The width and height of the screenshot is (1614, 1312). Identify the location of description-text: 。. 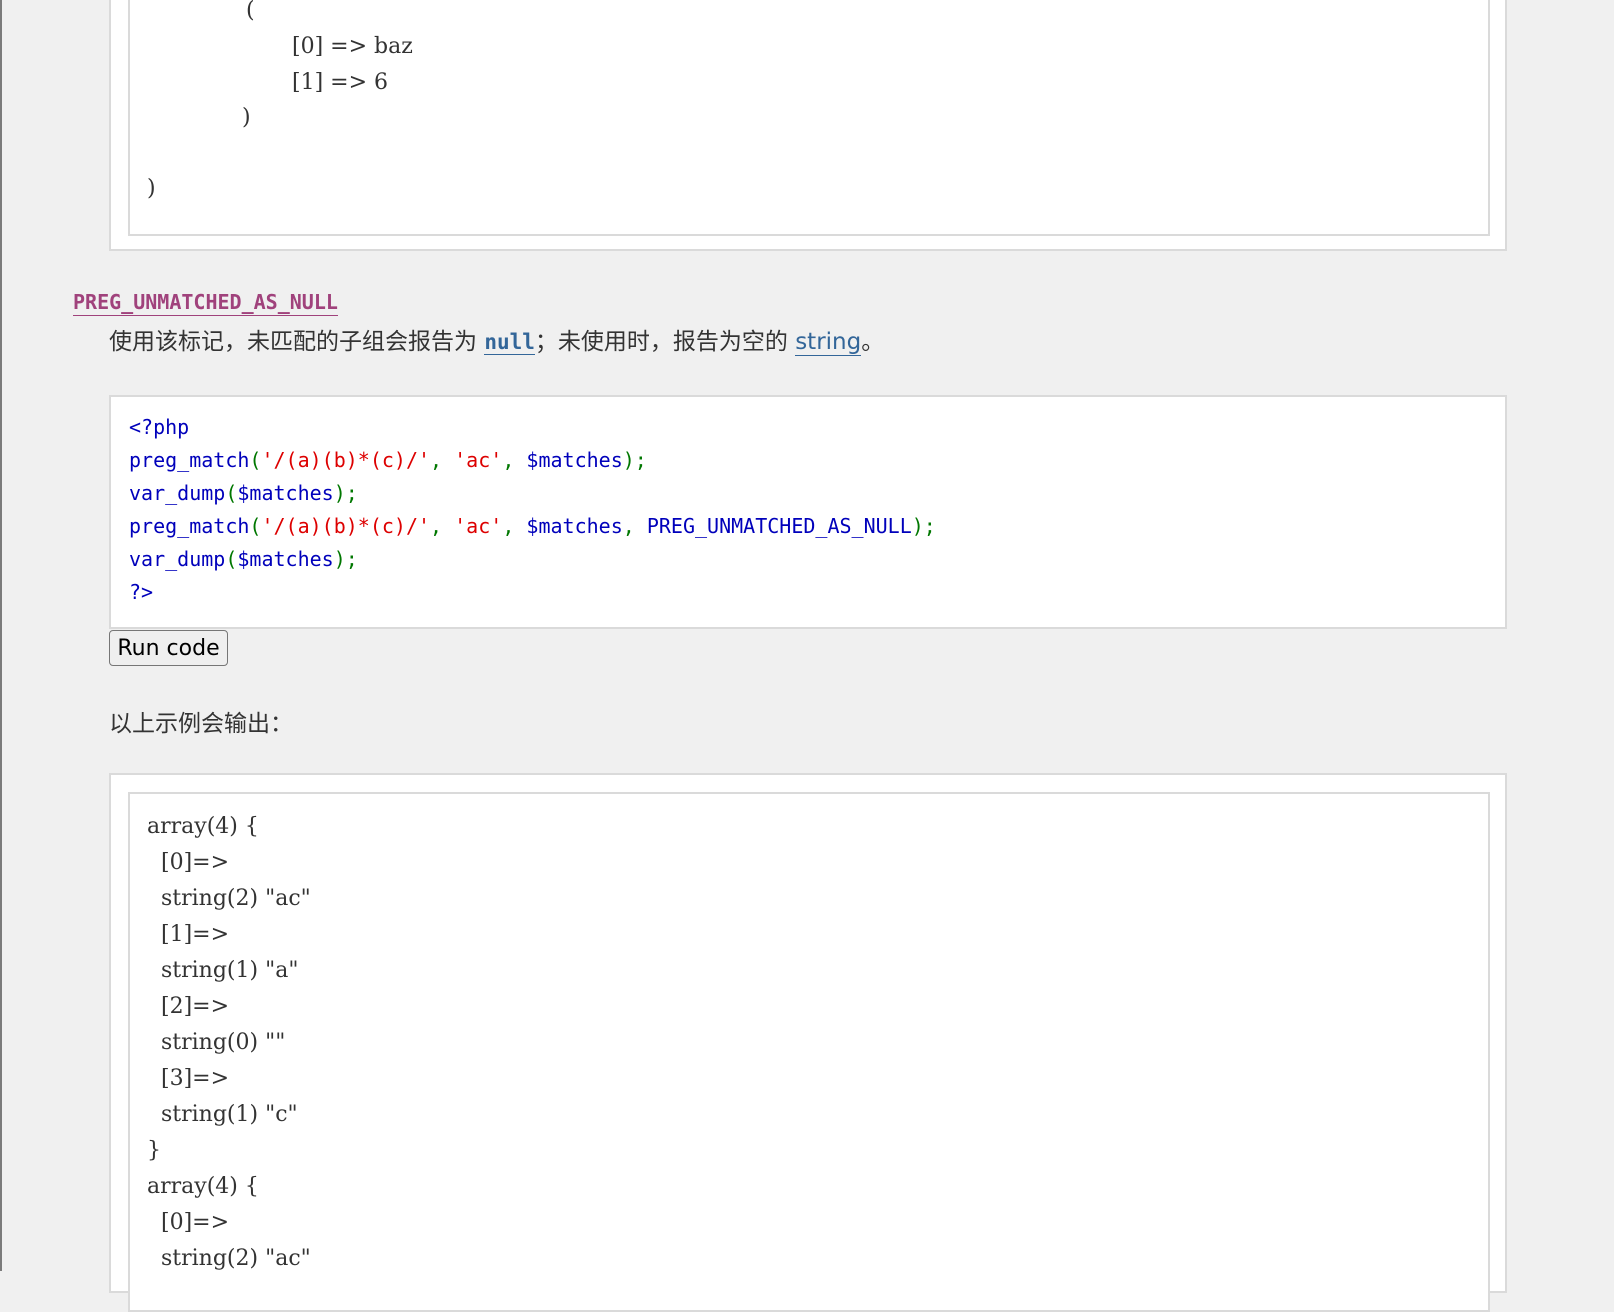
(873, 342).